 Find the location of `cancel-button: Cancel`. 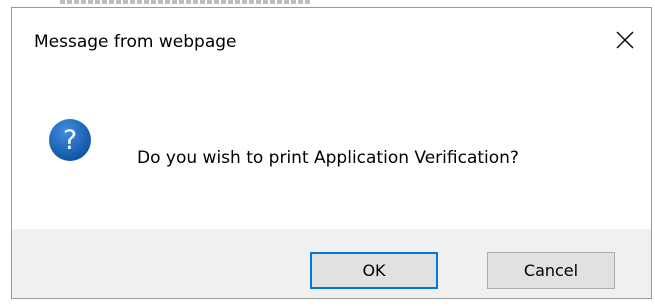

cancel-button: Cancel is located at coordinates (551, 270).